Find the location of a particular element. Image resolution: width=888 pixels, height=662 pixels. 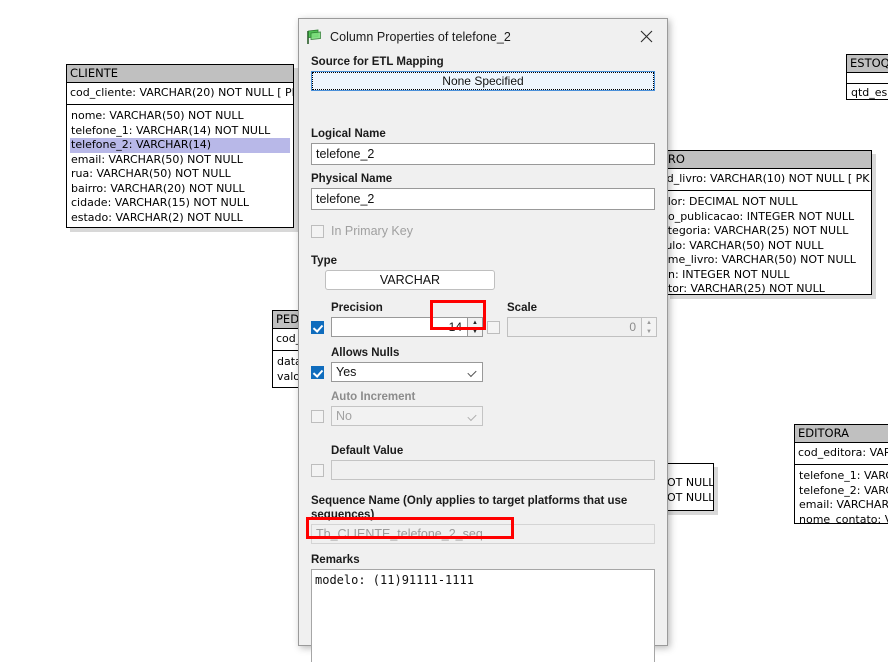

precision-checkbox is located at coordinates (317, 327).